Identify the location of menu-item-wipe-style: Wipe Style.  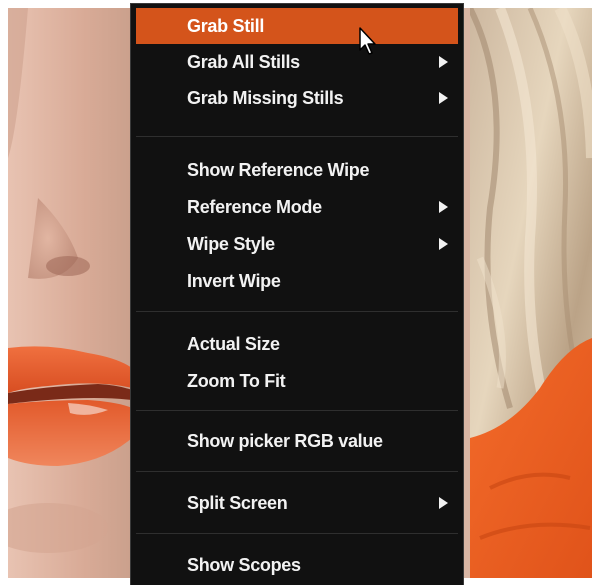
(297, 244).